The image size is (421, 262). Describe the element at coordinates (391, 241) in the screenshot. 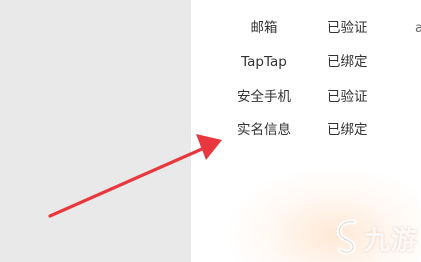

I see `watermark-text: 九游` at that location.